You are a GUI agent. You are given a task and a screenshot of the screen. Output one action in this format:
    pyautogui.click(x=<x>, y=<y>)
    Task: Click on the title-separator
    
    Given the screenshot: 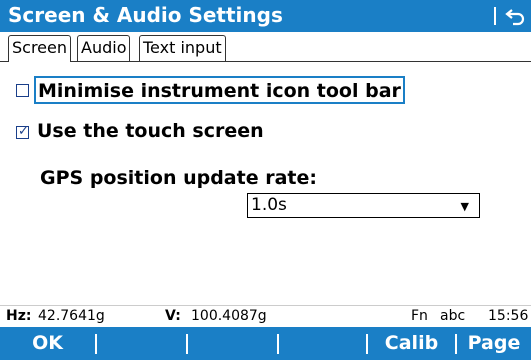 What is the action you would take?
    pyautogui.click(x=495, y=16)
    